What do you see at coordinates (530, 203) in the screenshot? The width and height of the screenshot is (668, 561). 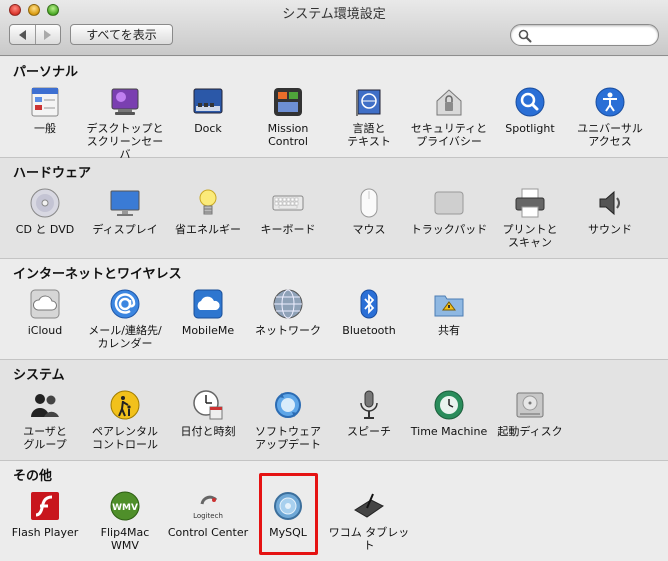 I see `printer-icon` at bounding box center [530, 203].